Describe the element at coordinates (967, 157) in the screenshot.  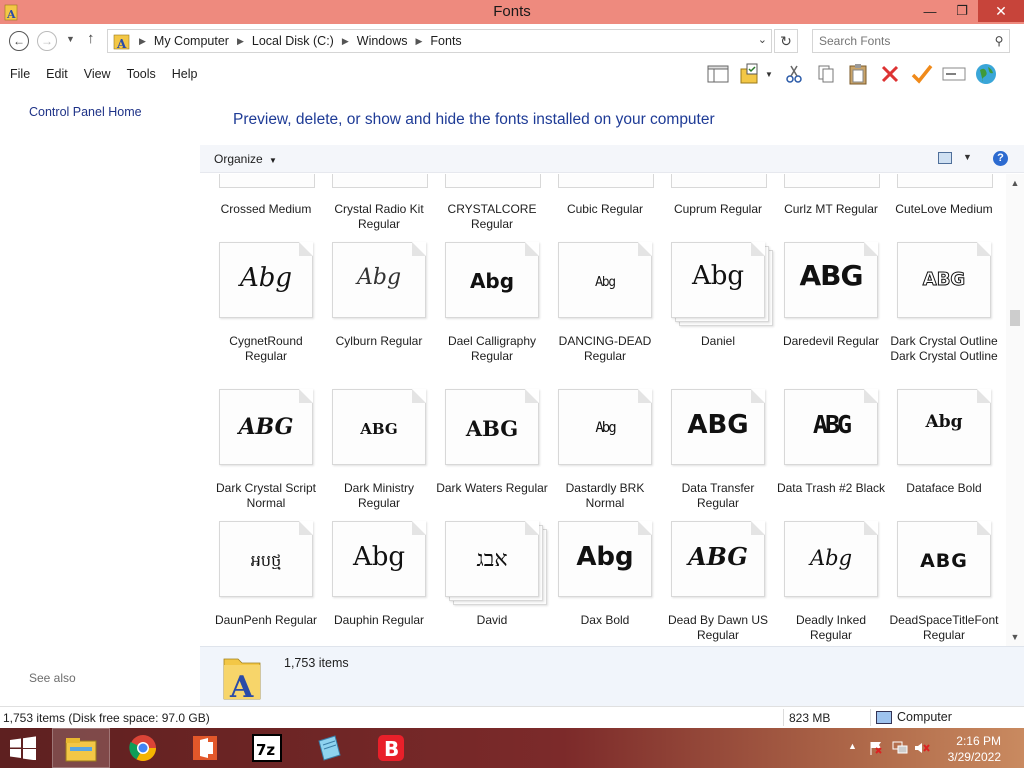
I see `view-options-dropdown: ▼` at that location.